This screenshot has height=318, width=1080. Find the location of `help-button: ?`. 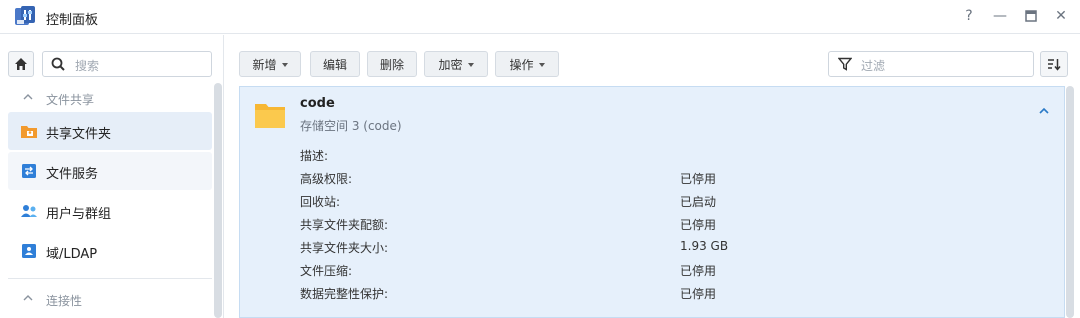

help-button: ? is located at coordinates (969, 16).